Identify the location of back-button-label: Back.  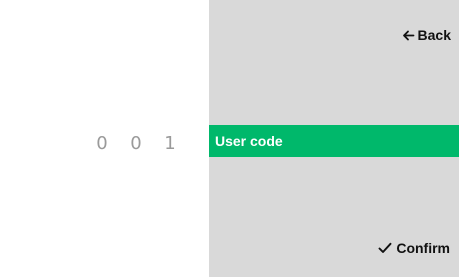
(434, 35).